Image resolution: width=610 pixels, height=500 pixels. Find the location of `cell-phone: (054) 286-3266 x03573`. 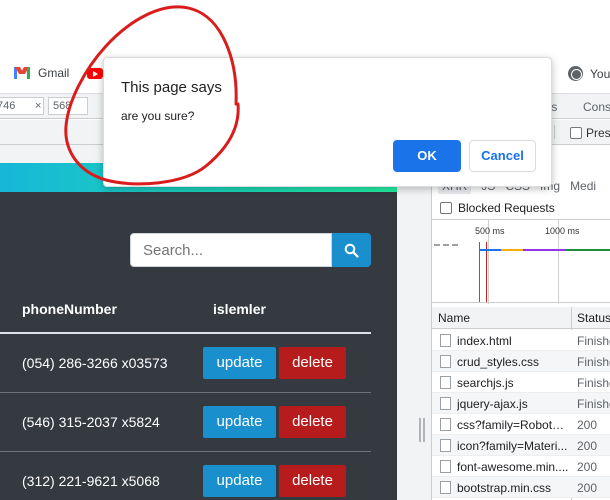

cell-phone: (054) 286-3266 x03573 is located at coordinates (95, 363).